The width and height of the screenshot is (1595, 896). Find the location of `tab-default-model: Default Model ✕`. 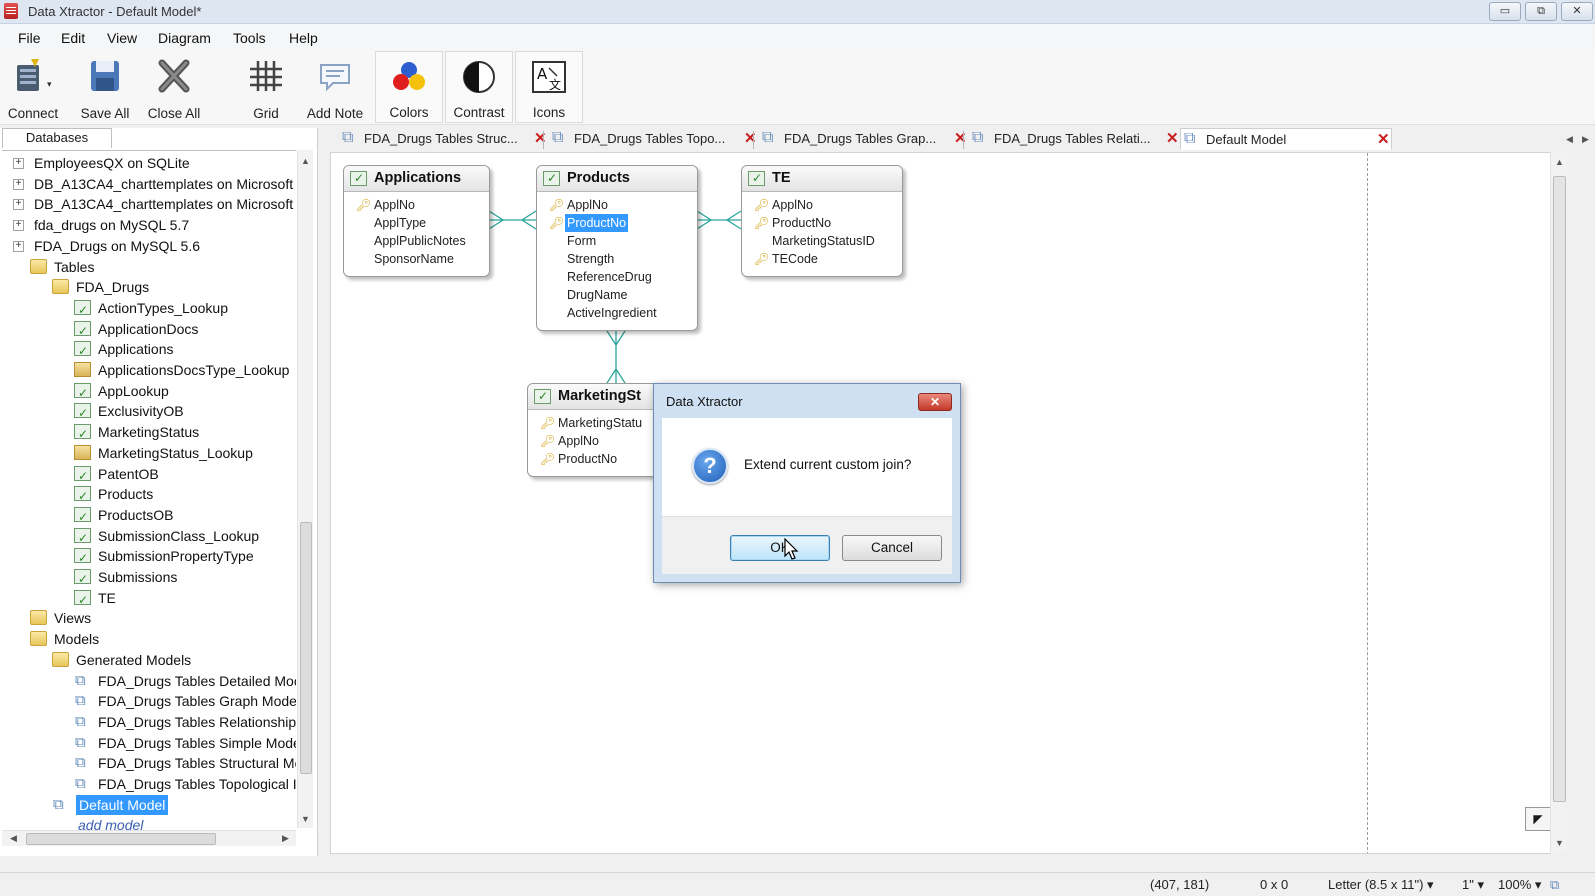

tab-default-model: Default Model ✕ is located at coordinates (1286, 139).